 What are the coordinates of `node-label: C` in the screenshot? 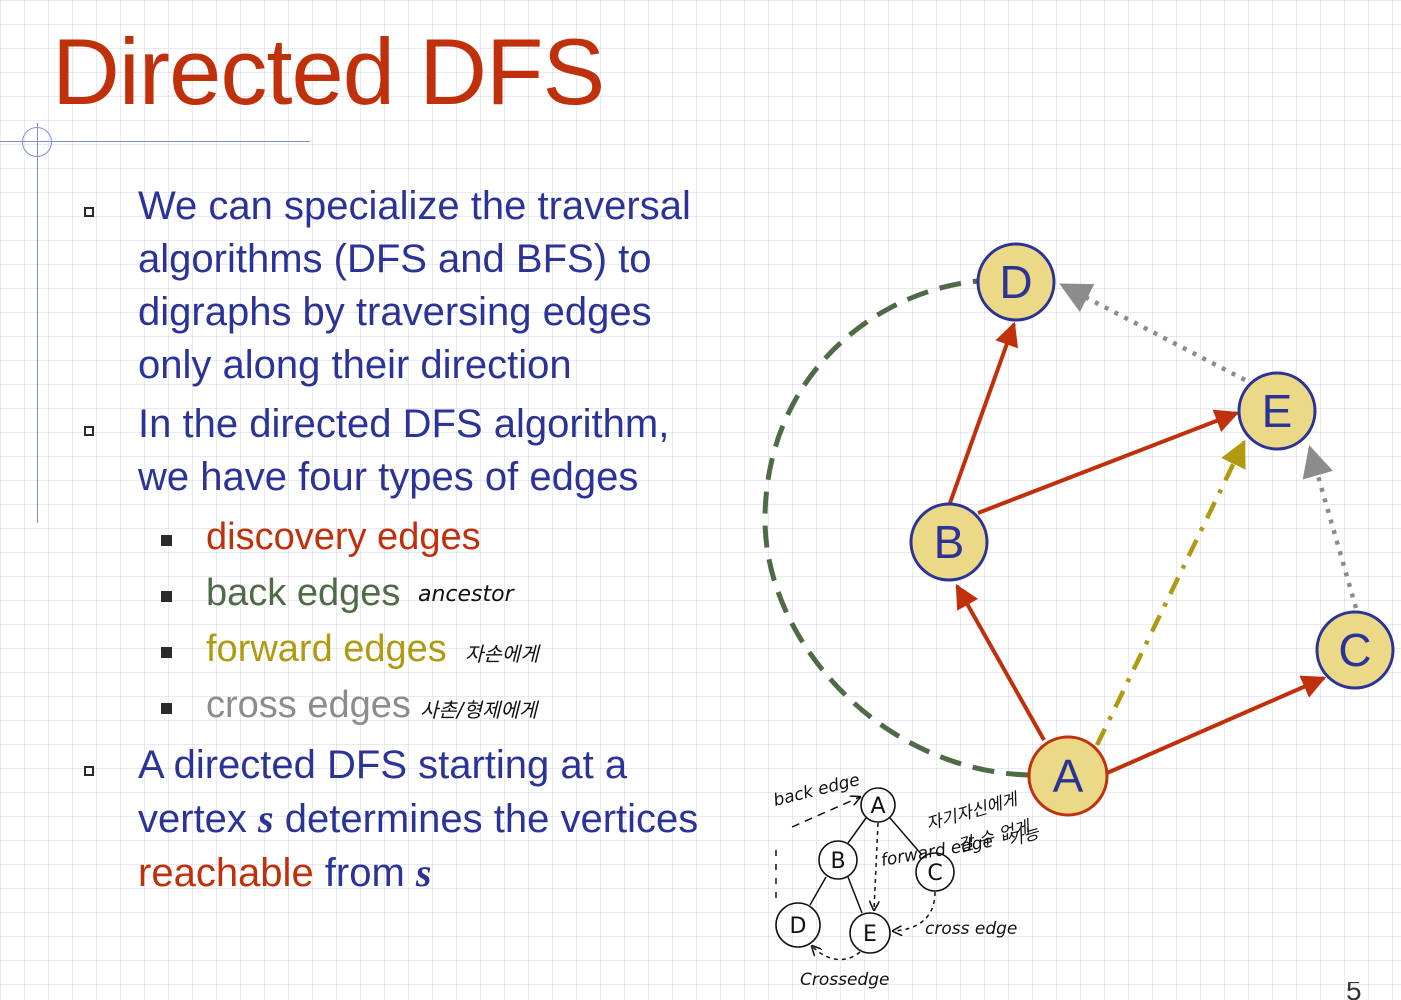 It's located at (1354, 650).